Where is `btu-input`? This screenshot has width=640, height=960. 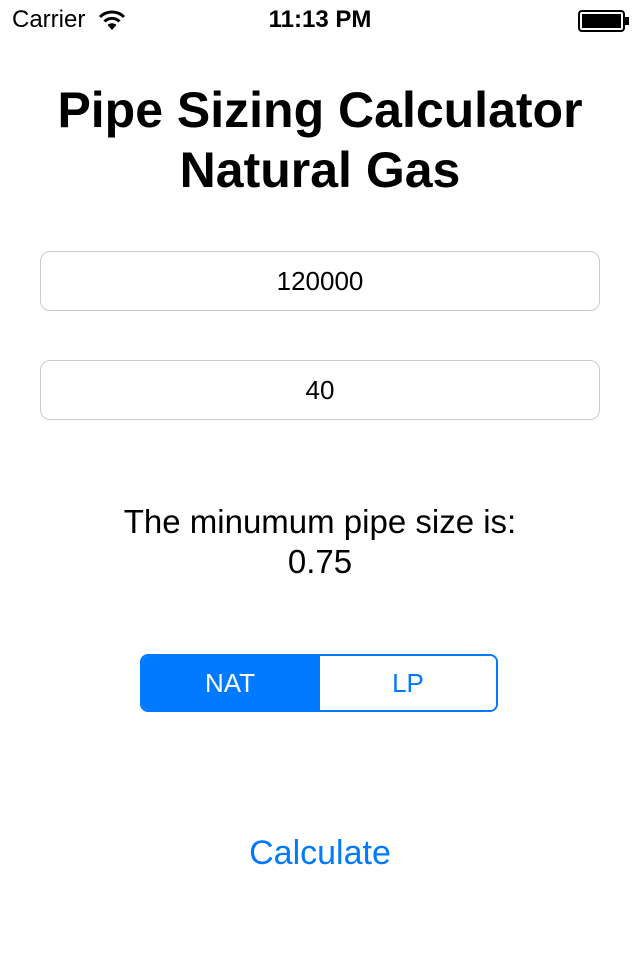
btu-input is located at coordinates (320, 281).